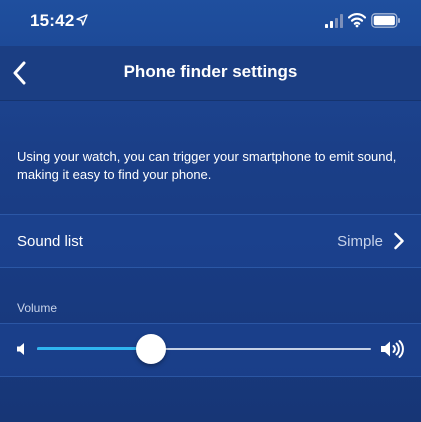 This screenshot has width=421, height=422. What do you see at coordinates (360, 241) in the screenshot?
I see `sound-list-value: Simple` at bounding box center [360, 241].